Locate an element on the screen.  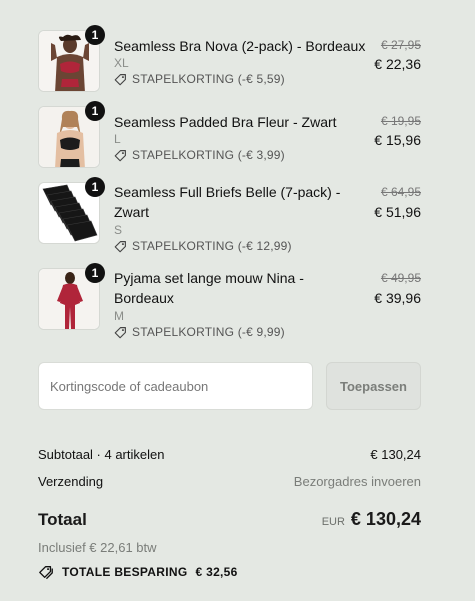
original-price: € 64,95 is located at coordinates (400, 192).